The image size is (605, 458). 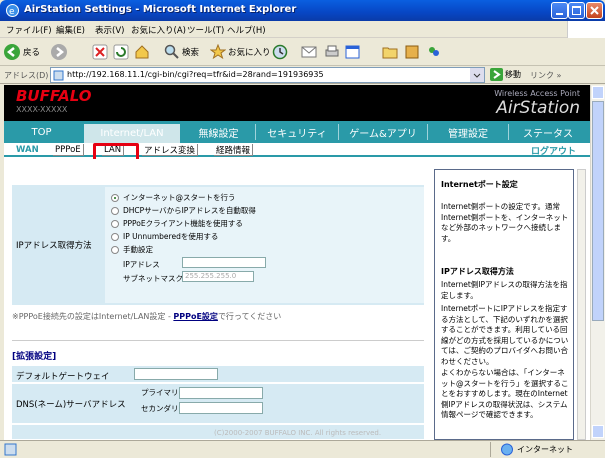 I want to click on research-button, so click(x=412, y=52).